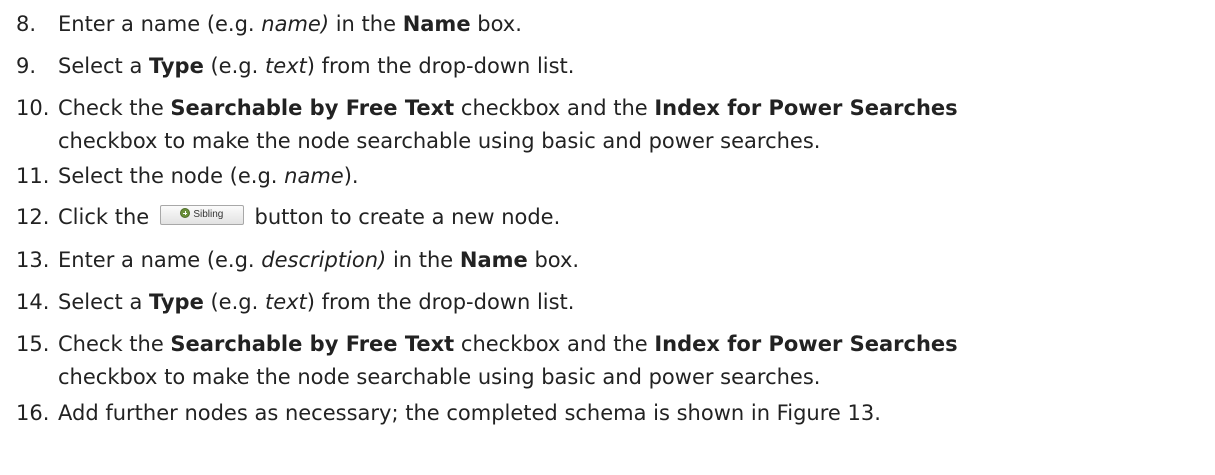 This screenshot has height=475, width=1215. Describe the element at coordinates (185, 213) in the screenshot. I see `plus-circle-icon` at that location.